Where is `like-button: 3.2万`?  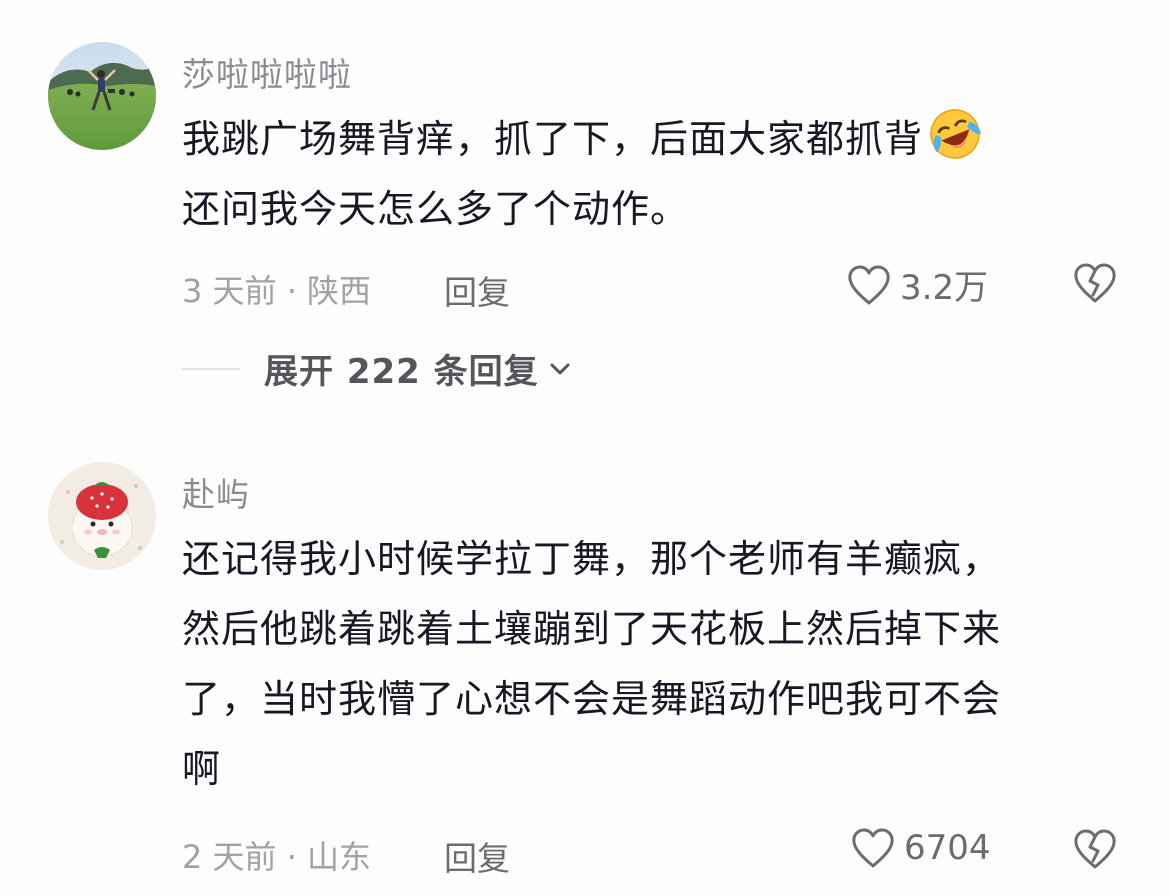 like-button: 3.2万 is located at coordinates (917, 284).